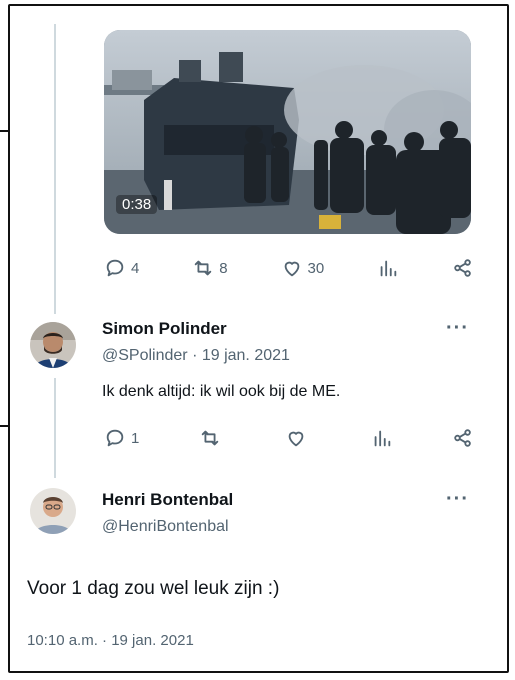 Image resolution: width=515 pixels, height=680 pixels. I want to click on reply-button: 1, so click(121, 438).